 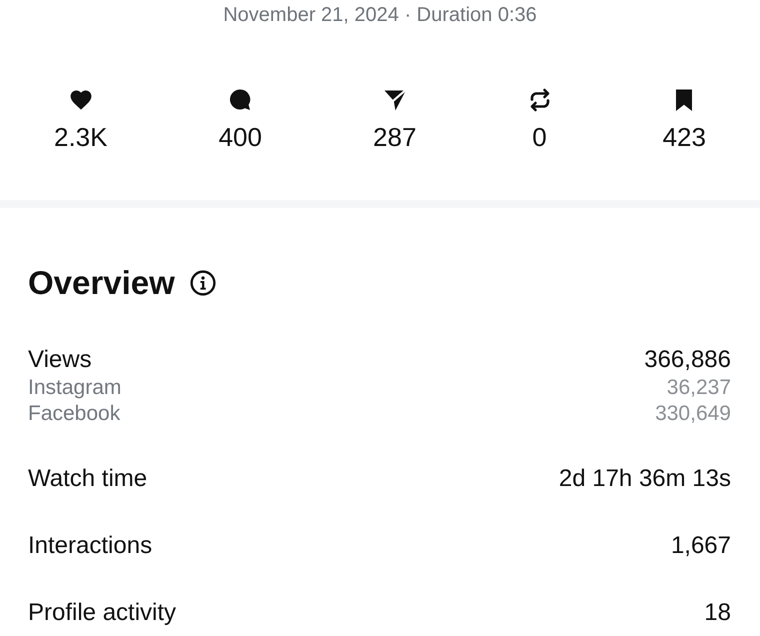 I want to click on metric-value: 1,667, so click(x=700, y=546).